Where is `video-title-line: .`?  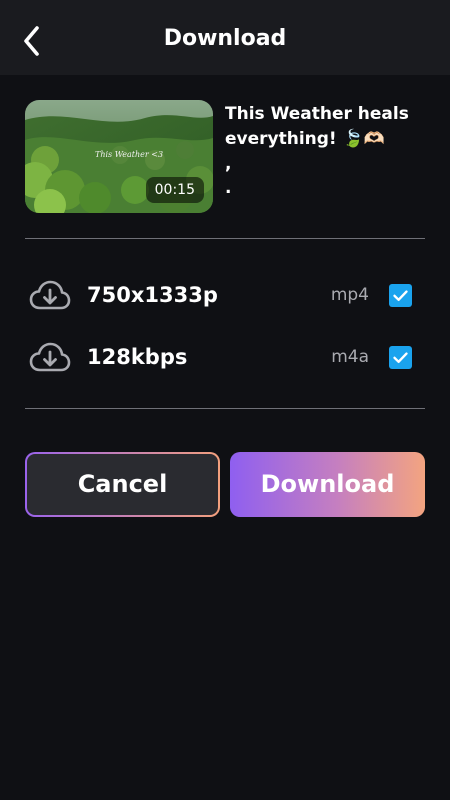
video-title-line: . is located at coordinates (228, 188).